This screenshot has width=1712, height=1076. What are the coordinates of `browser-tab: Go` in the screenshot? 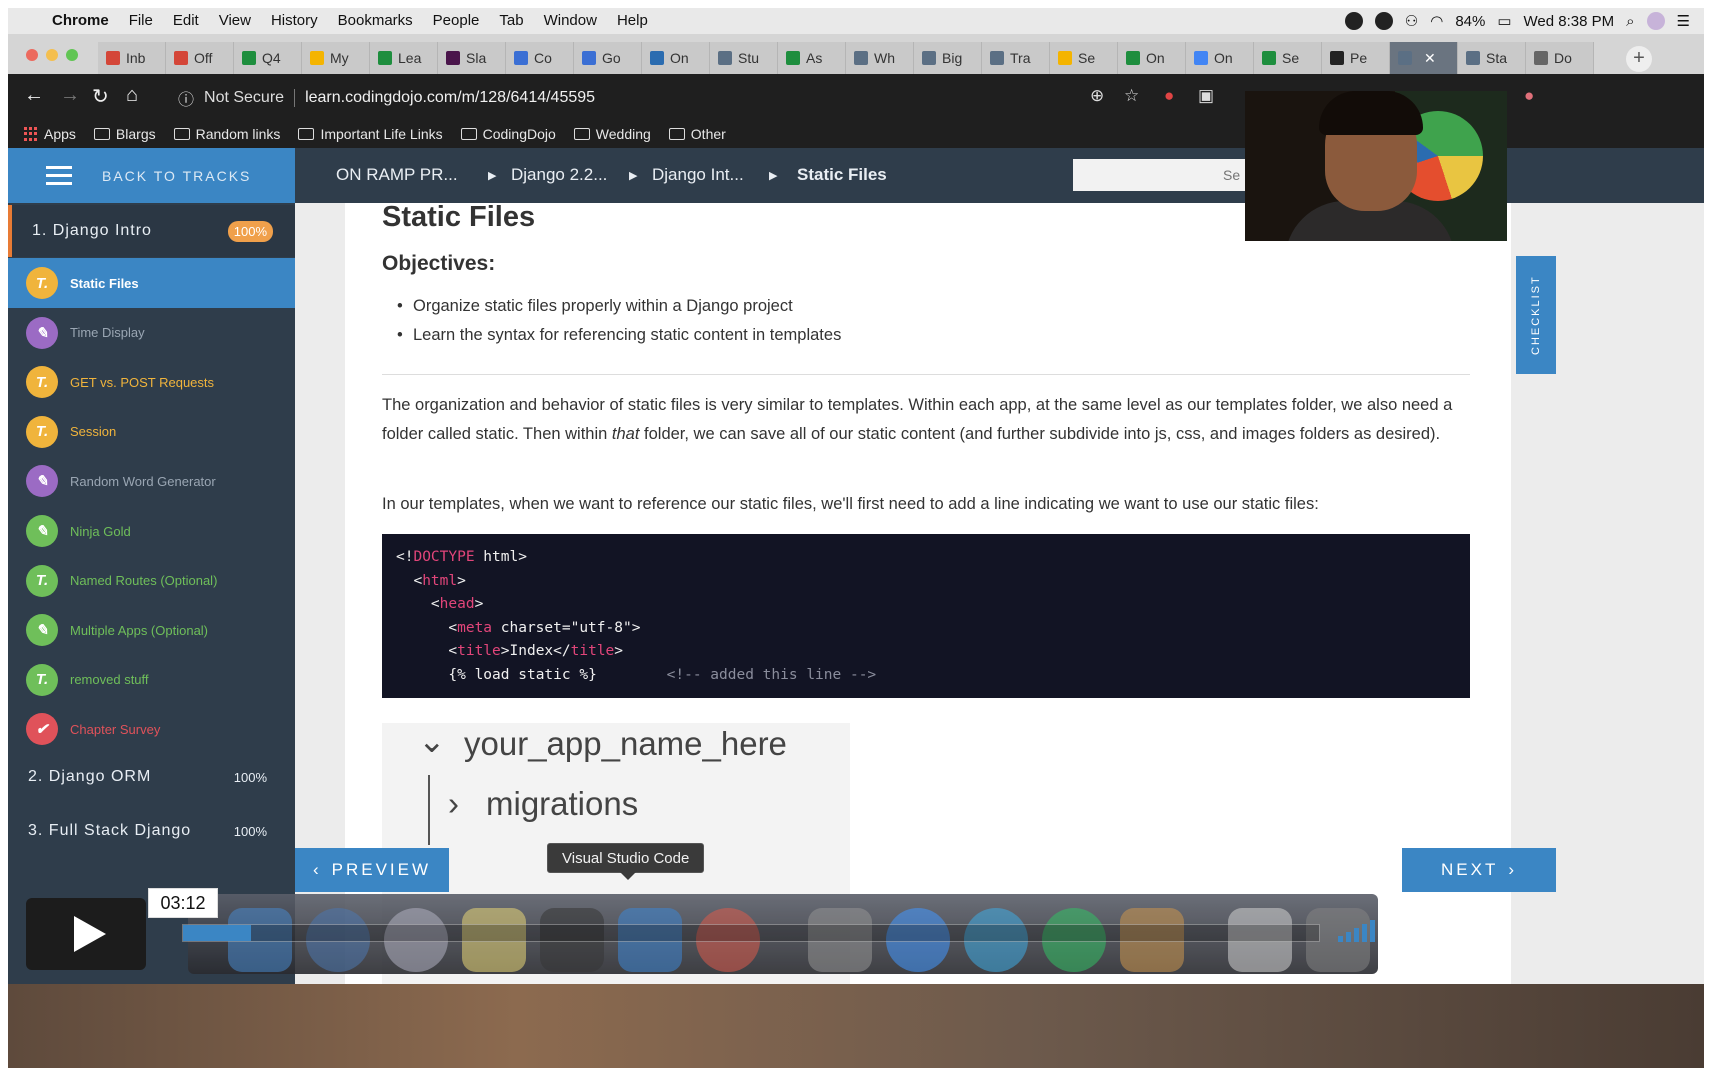 It's located at (608, 58).